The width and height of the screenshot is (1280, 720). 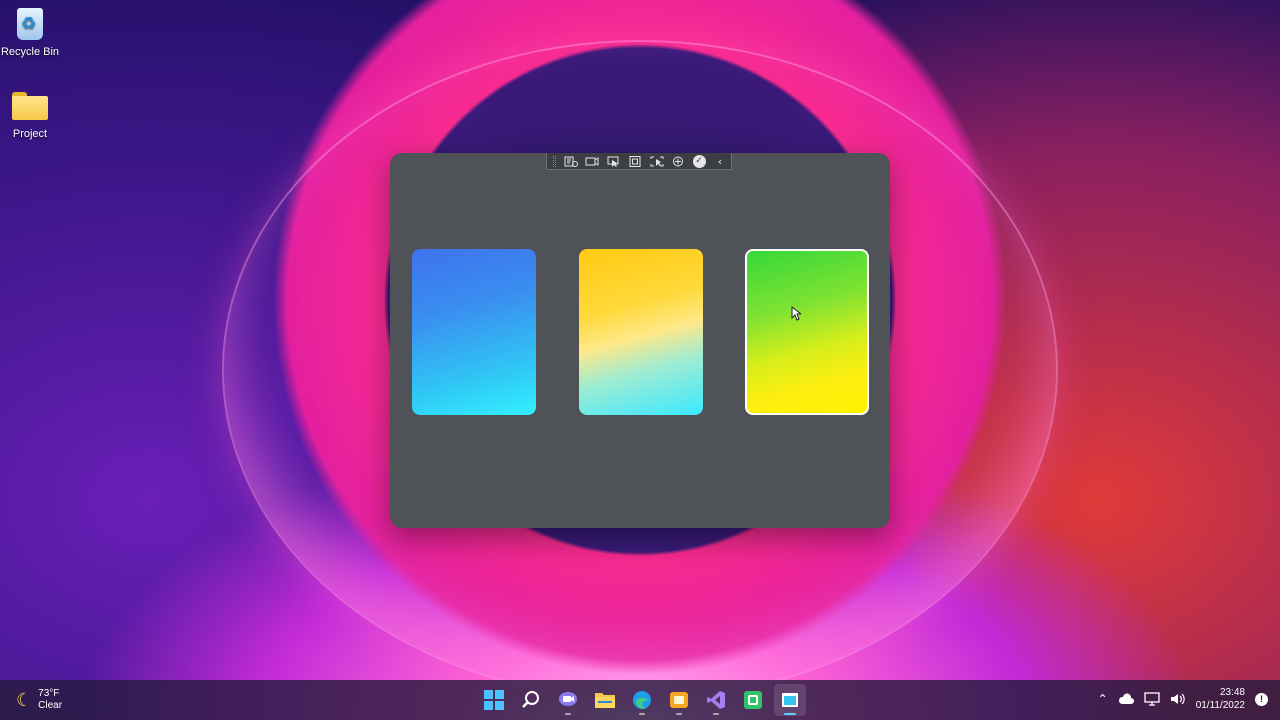 What do you see at coordinates (1126, 699) in the screenshot?
I see `cloud-icon` at bounding box center [1126, 699].